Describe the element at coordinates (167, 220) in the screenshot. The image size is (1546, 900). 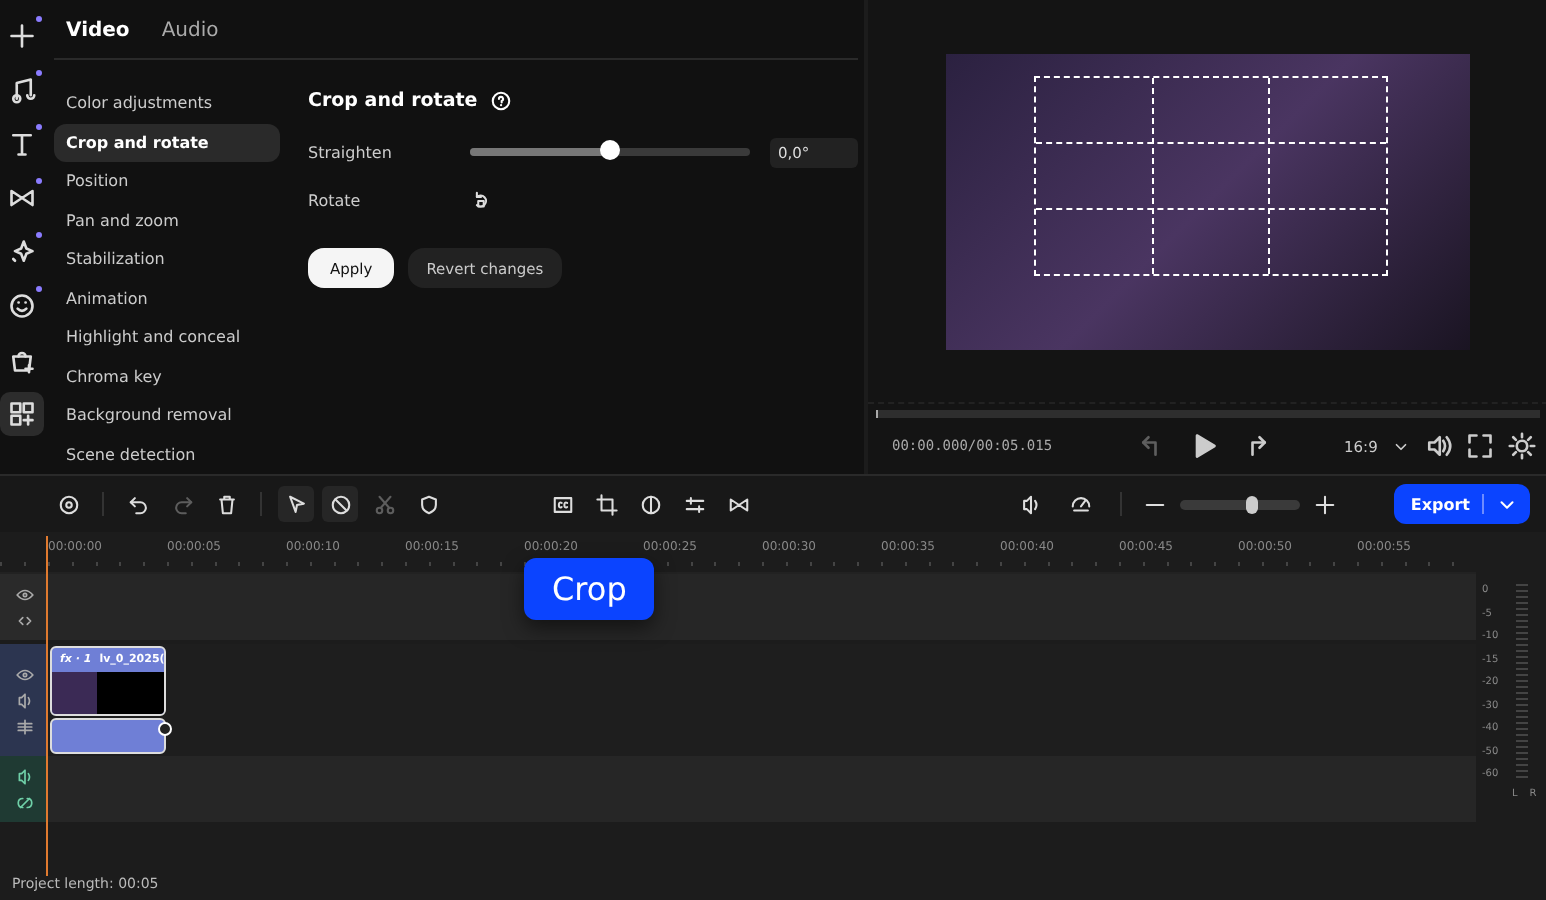
I see `menu-item: Pan and zoom` at that location.